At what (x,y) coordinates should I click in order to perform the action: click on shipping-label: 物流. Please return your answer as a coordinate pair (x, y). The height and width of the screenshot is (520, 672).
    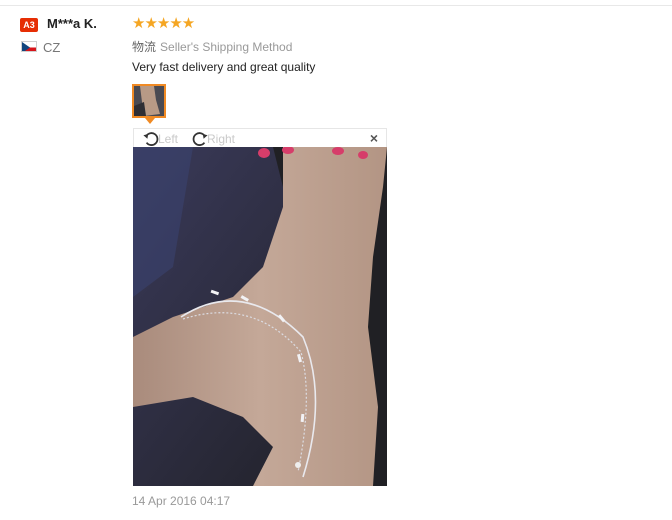
    Looking at the image, I should click on (144, 47).